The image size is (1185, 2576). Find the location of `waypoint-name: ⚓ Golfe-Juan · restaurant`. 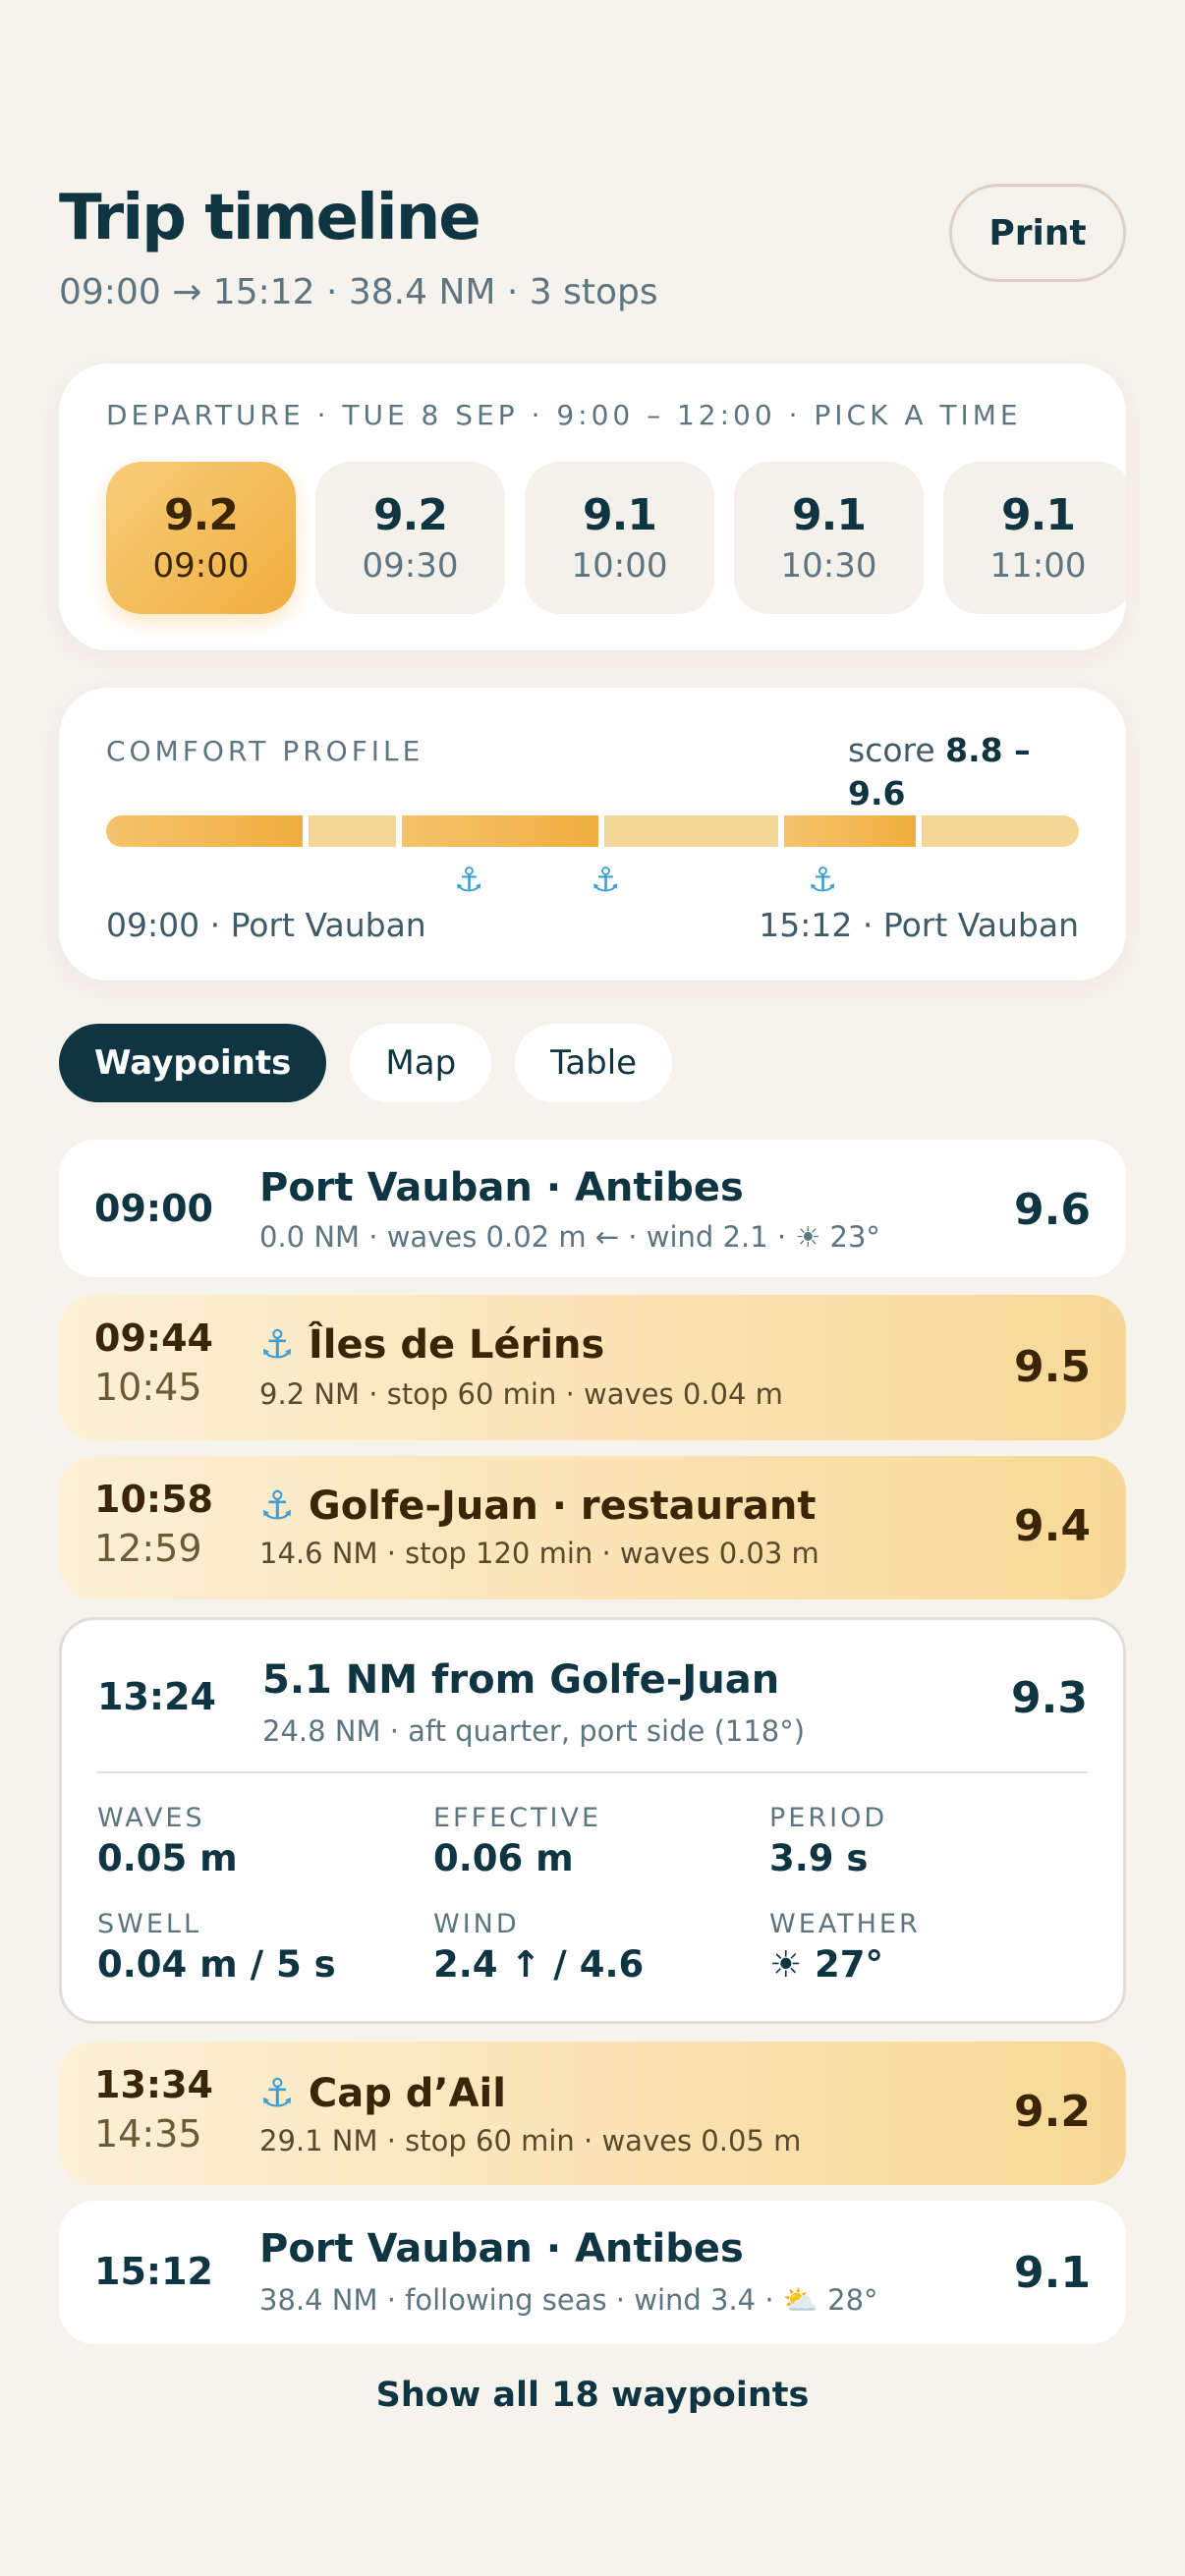

waypoint-name: ⚓ Golfe-Juan · restaurant is located at coordinates (538, 1506).